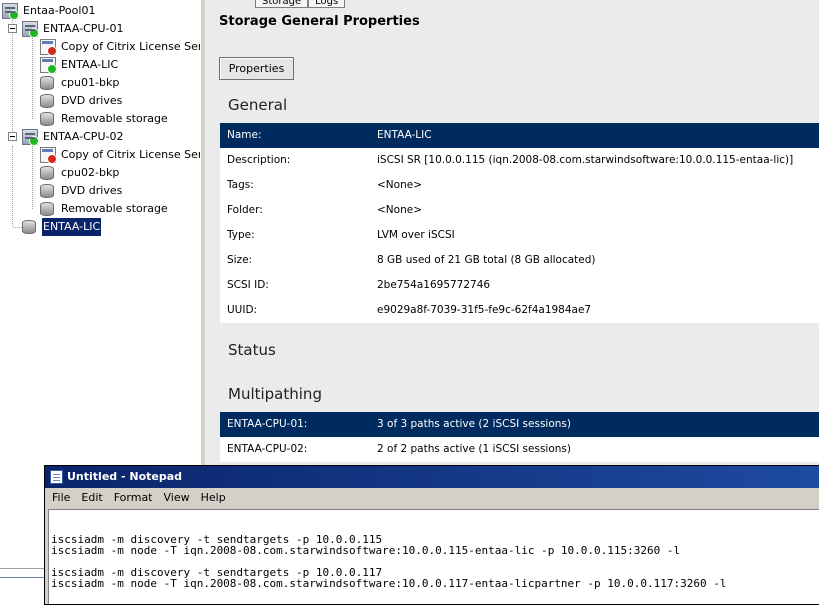 This screenshot has width=819, height=605. I want to click on property-key: Folder:, so click(245, 210).